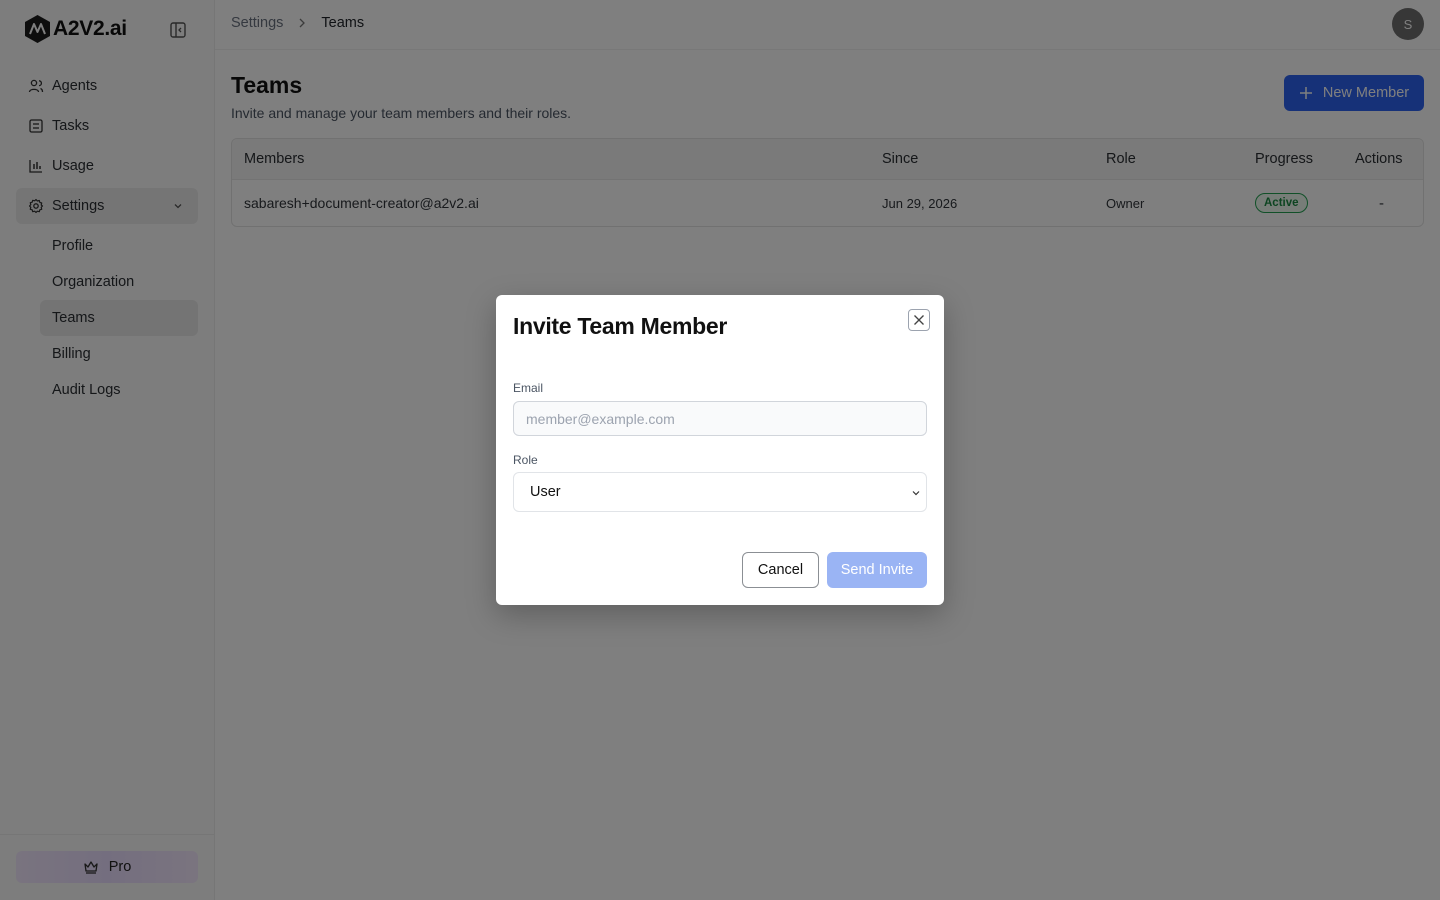 This screenshot has height=900, width=1440. Describe the element at coordinates (525, 460) in the screenshot. I see `role-label: Role` at that location.